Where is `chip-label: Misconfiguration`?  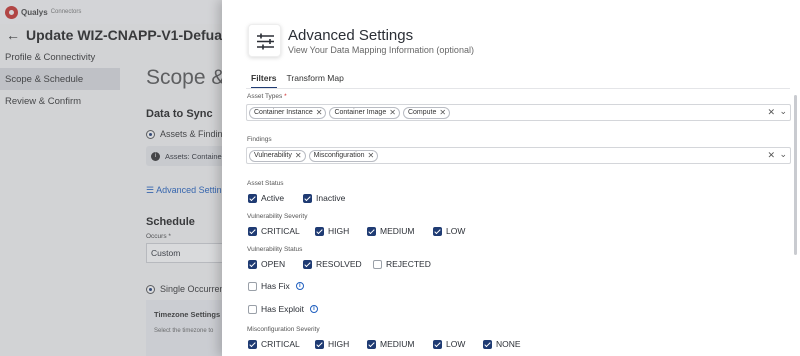
chip-label: Misconfiguration is located at coordinates (339, 155).